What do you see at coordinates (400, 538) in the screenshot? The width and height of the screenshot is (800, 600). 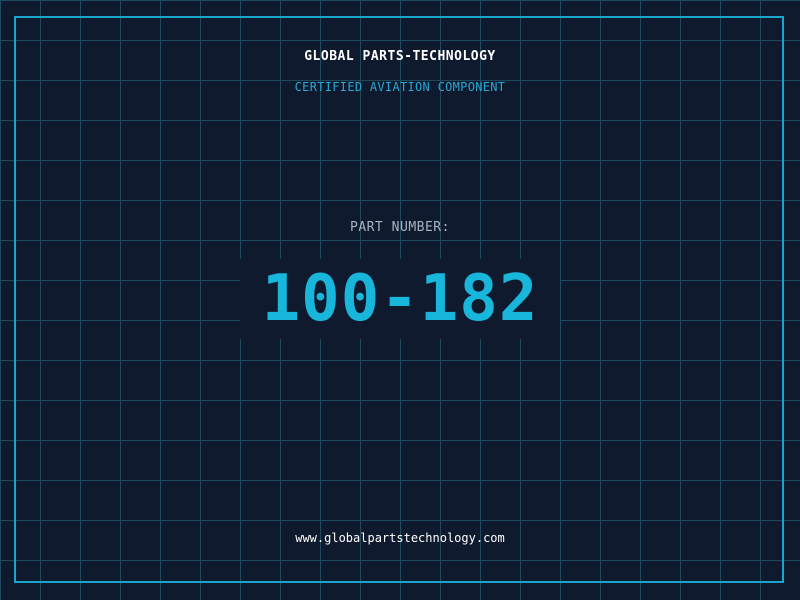 I see `website-url: www.globalpartstechnology.com` at bounding box center [400, 538].